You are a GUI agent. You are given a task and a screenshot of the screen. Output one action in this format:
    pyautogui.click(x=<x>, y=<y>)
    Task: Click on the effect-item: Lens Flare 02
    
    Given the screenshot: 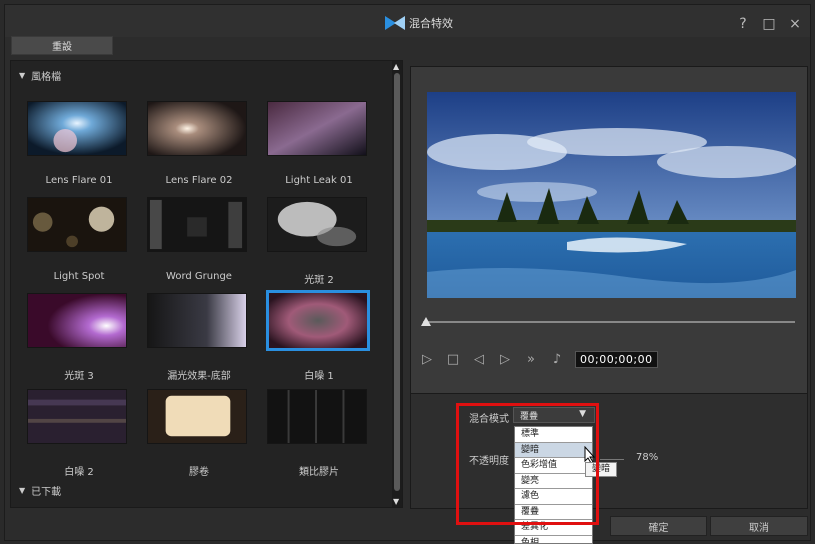 What is the action you would take?
    pyautogui.click(x=199, y=143)
    